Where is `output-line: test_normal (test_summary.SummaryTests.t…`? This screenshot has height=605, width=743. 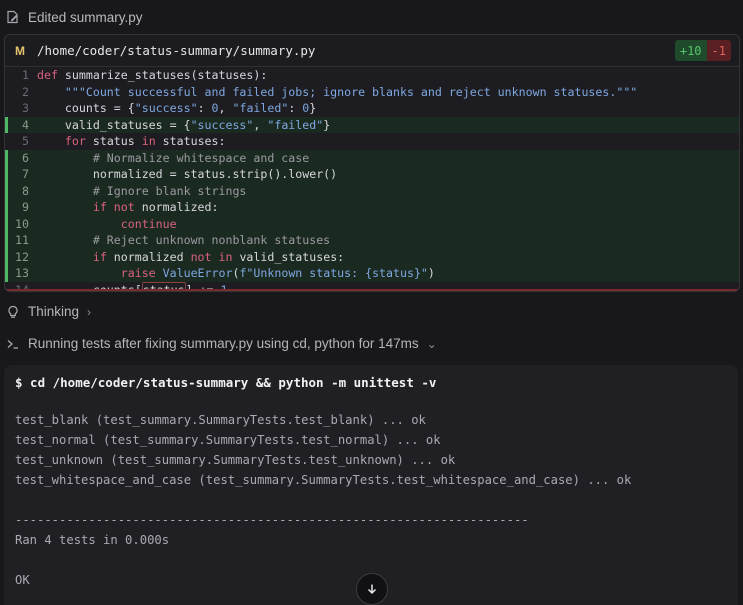
output-line: test_normal (test_summary.SummaryTests.t… is located at coordinates (228, 440).